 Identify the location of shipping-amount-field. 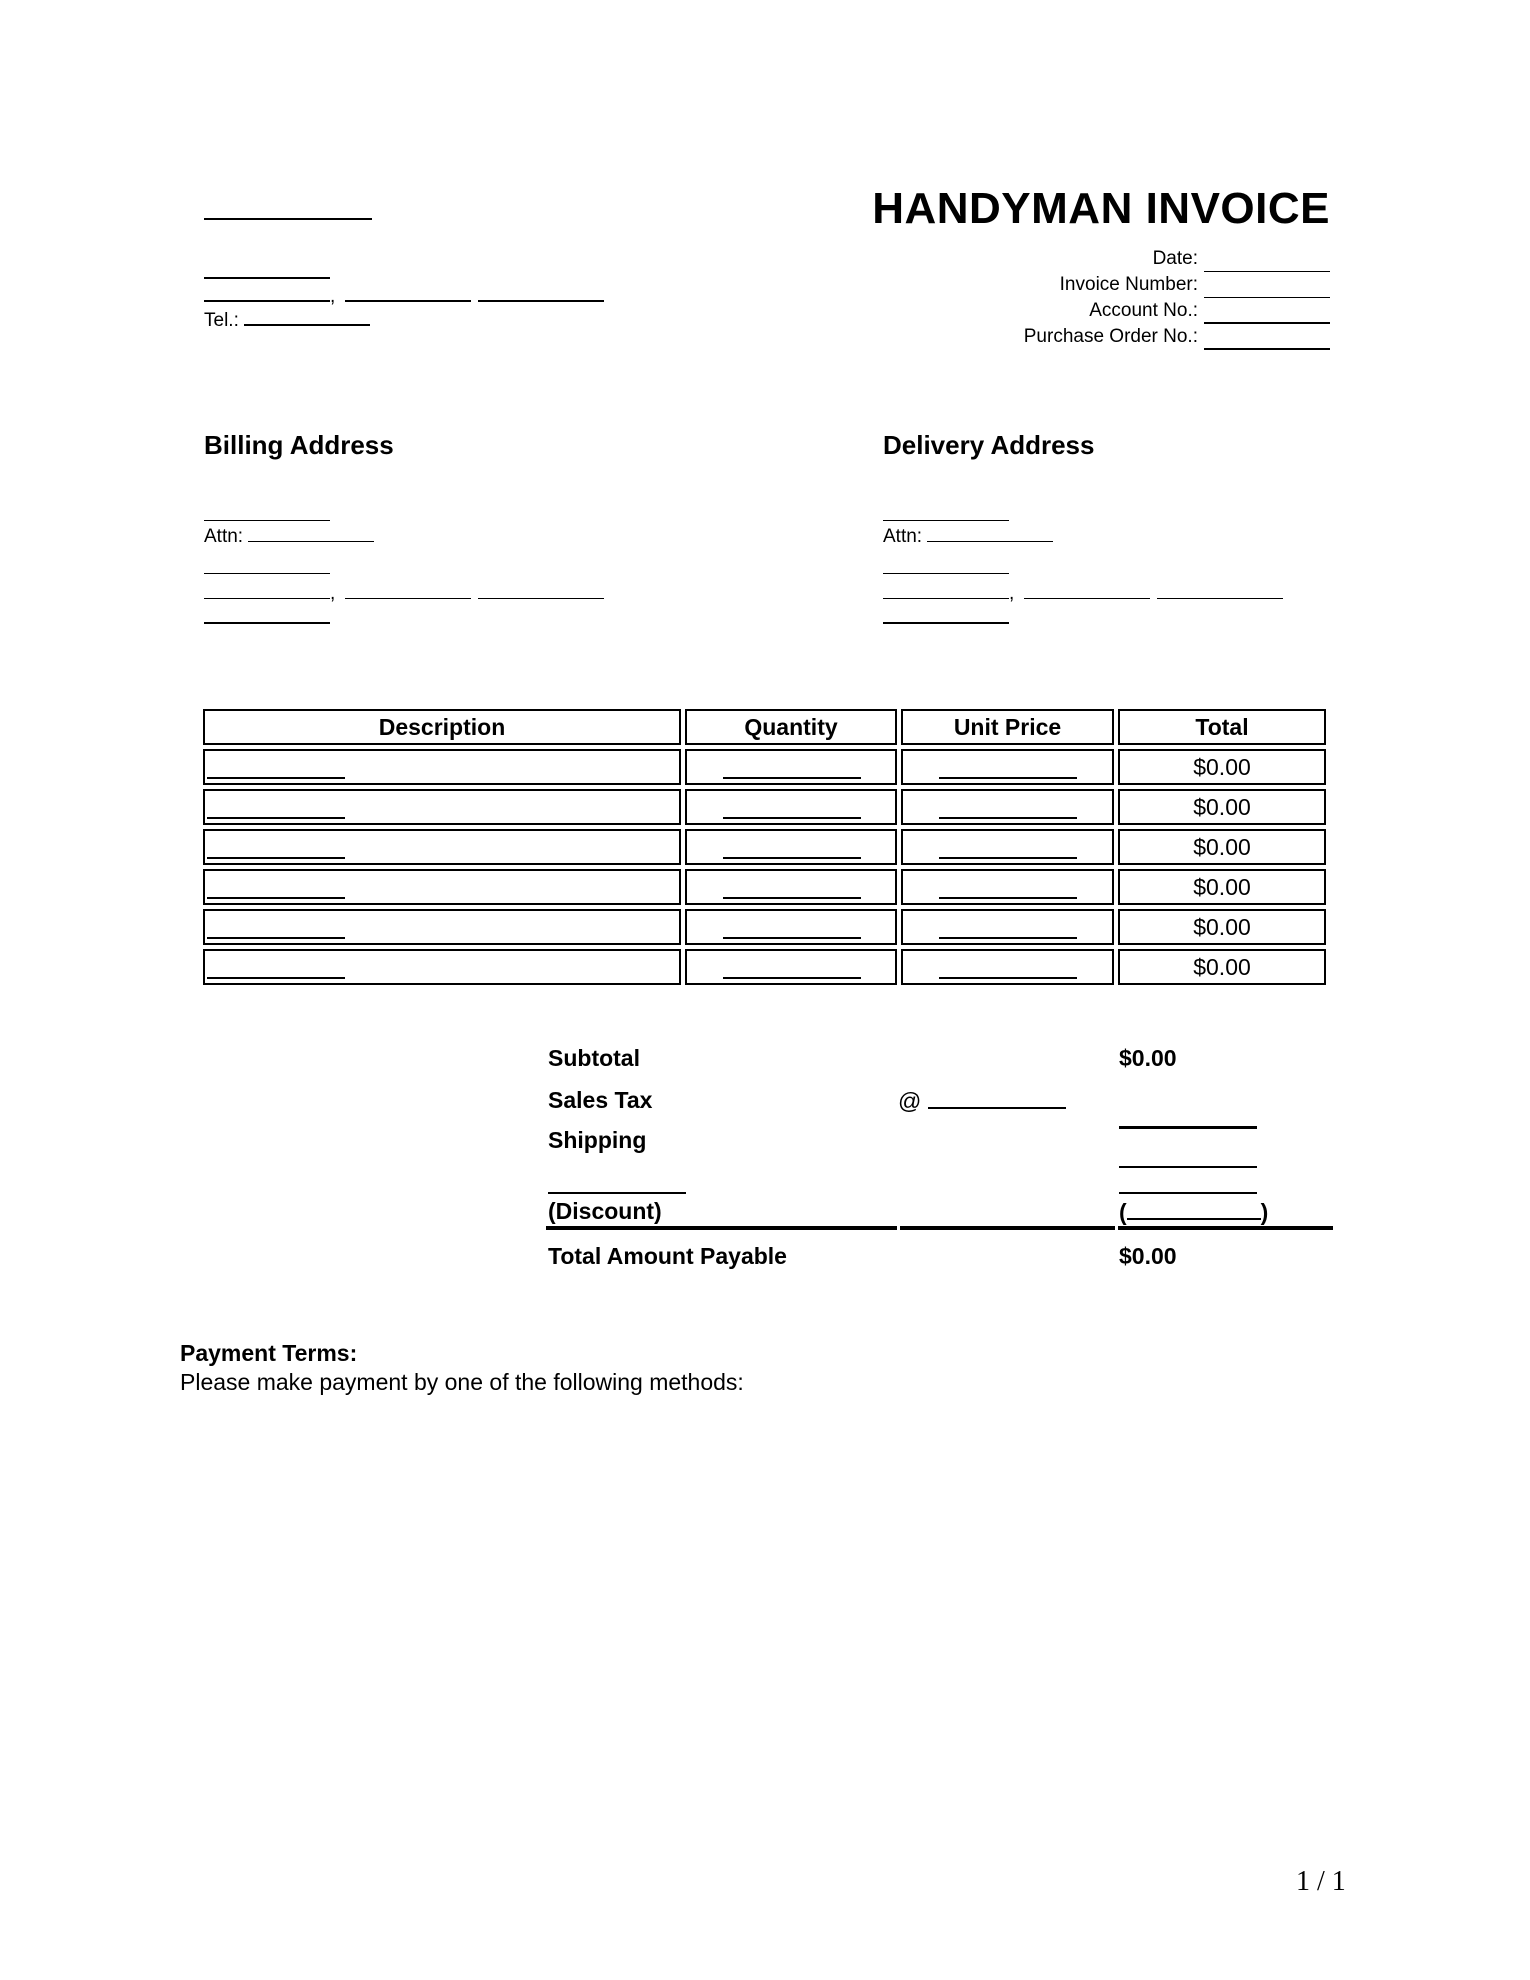
(1188, 1167).